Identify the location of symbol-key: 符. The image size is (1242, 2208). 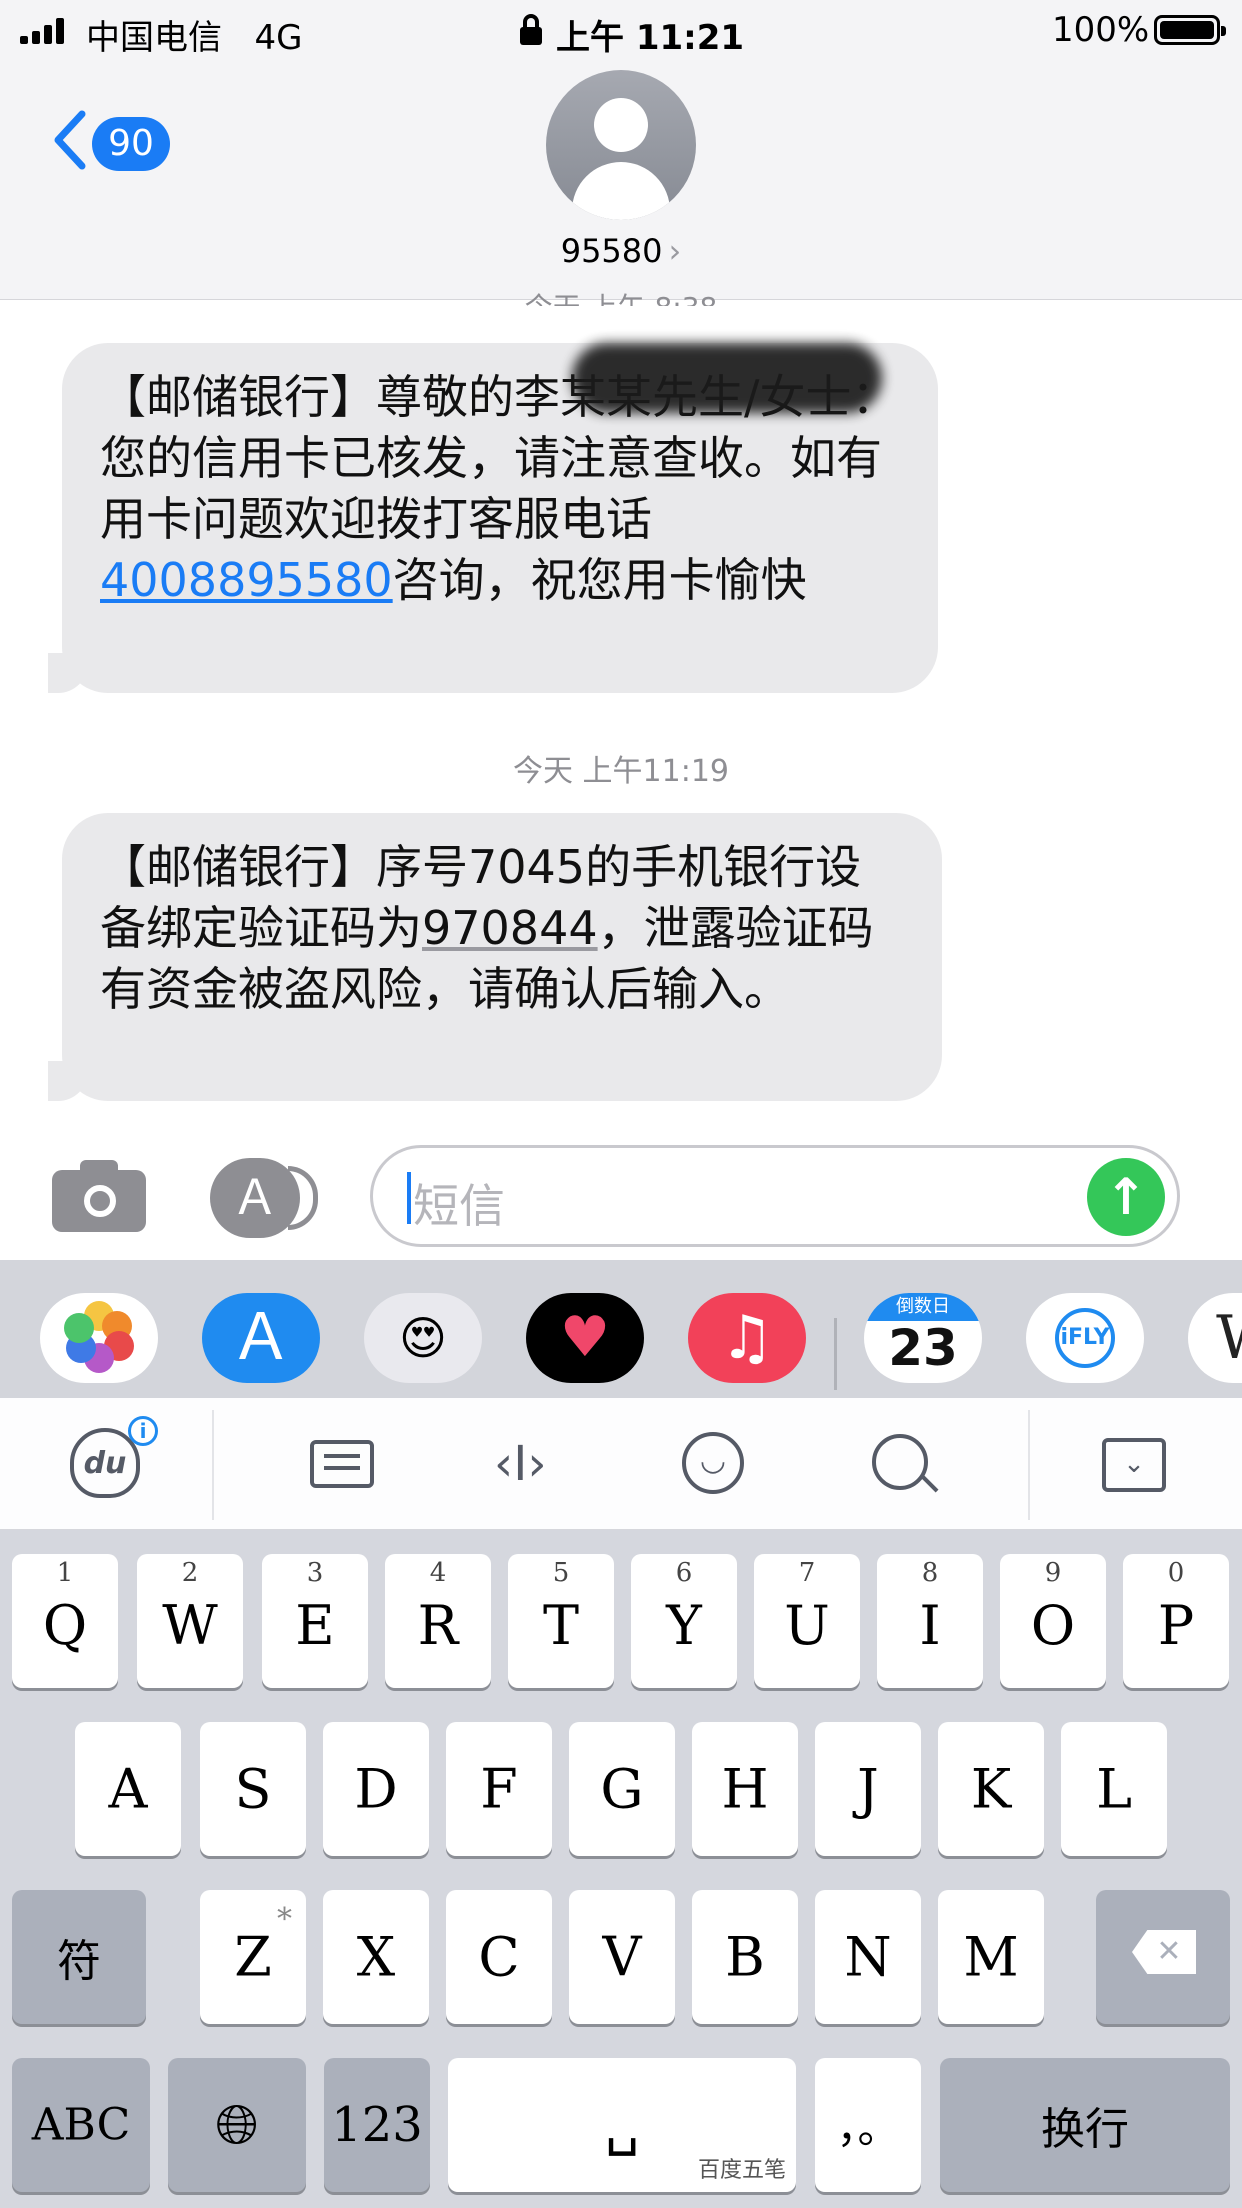
(79, 1957).